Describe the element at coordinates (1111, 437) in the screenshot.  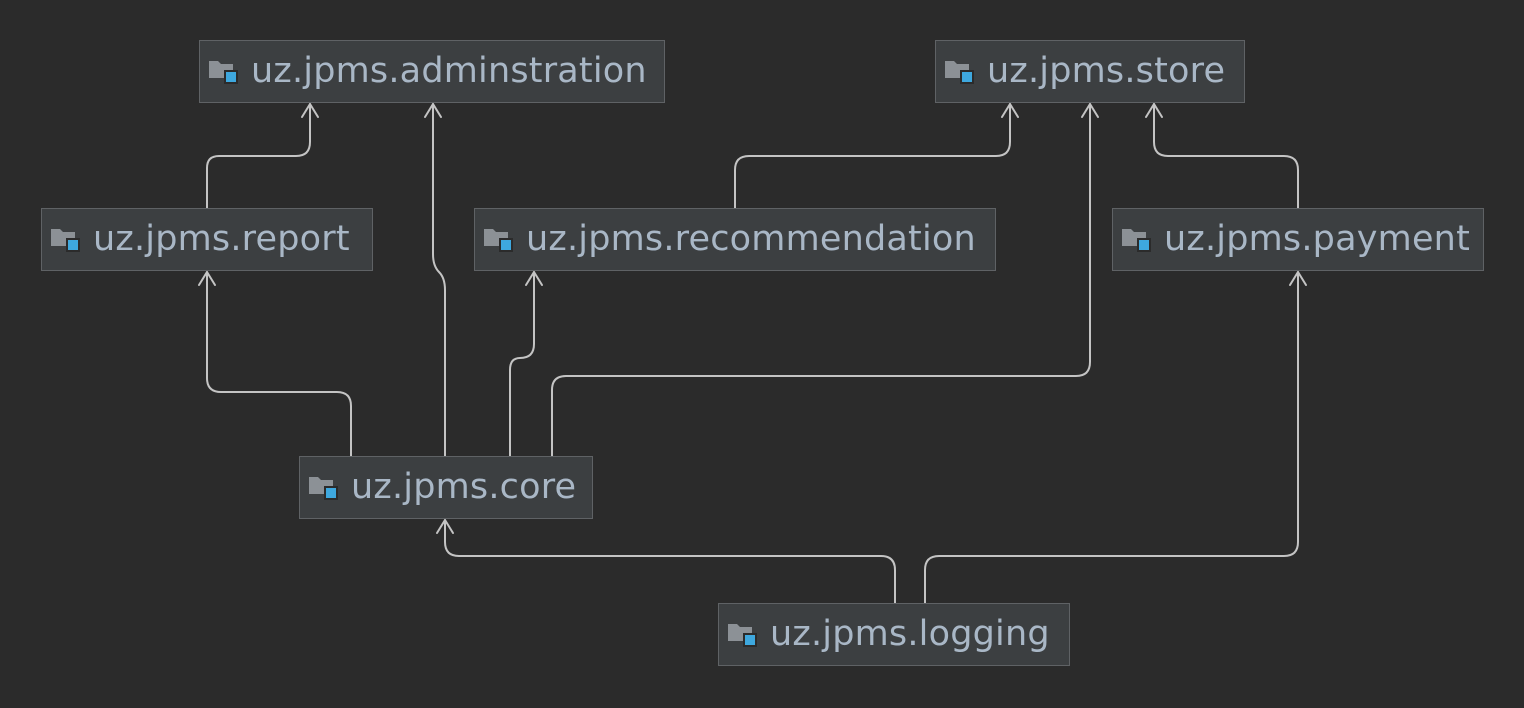
I see `edge-logging-to-payment` at that location.